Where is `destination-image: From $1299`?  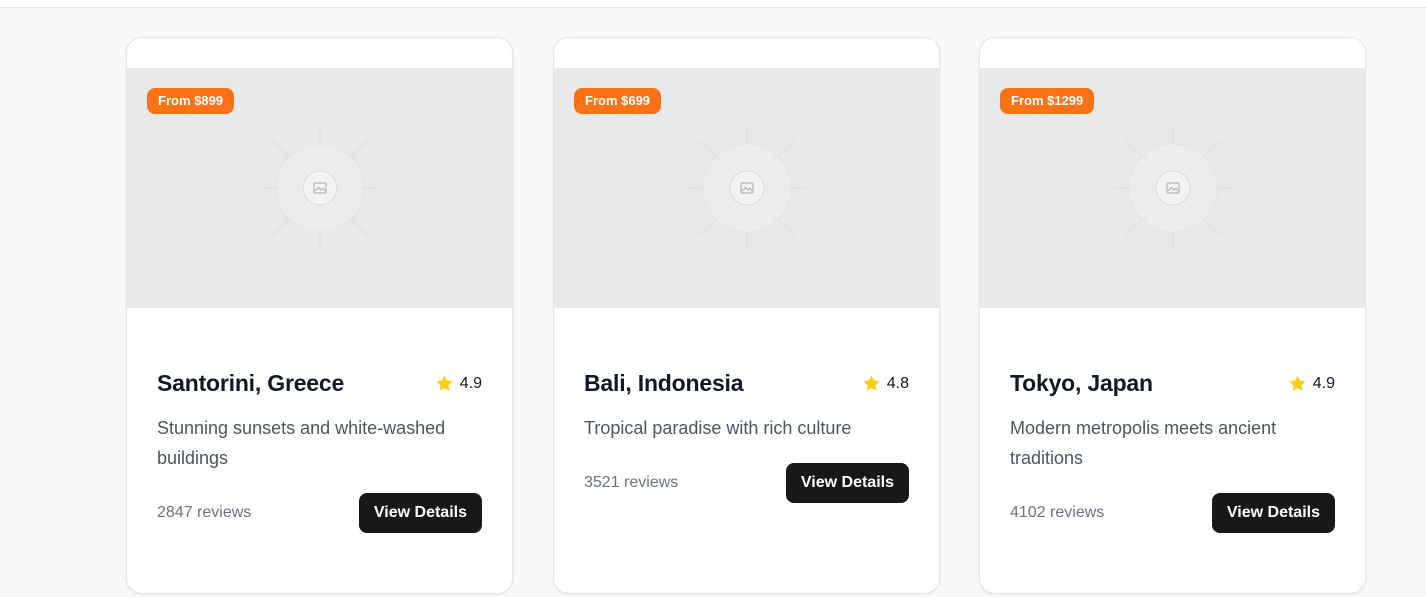 destination-image: From $1299 is located at coordinates (1172, 188).